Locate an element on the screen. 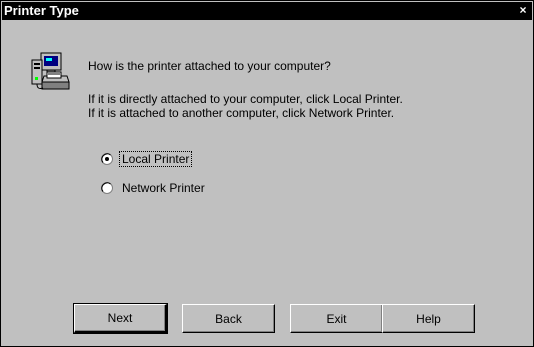 The image size is (534, 347). local-printer-option: Local Printer is located at coordinates (147, 159).